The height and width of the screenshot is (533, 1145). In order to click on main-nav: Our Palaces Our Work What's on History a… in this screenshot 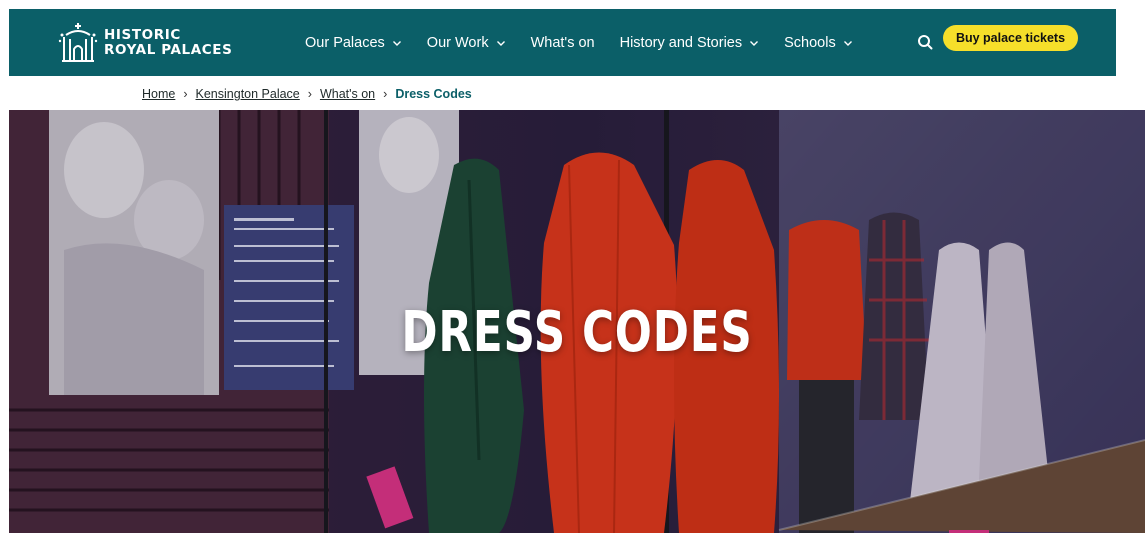, I will do `click(591, 42)`.